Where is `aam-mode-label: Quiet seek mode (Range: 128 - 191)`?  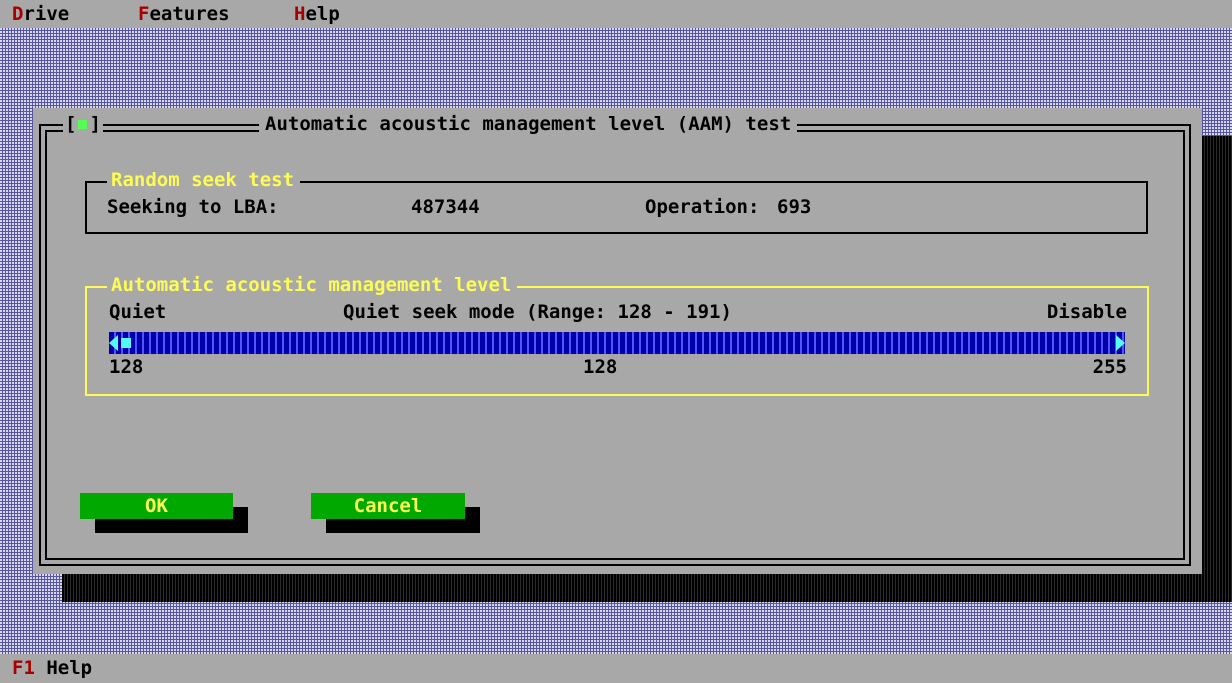 aam-mode-label: Quiet seek mode (Range: 128 - 191) is located at coordinates (537, 312).